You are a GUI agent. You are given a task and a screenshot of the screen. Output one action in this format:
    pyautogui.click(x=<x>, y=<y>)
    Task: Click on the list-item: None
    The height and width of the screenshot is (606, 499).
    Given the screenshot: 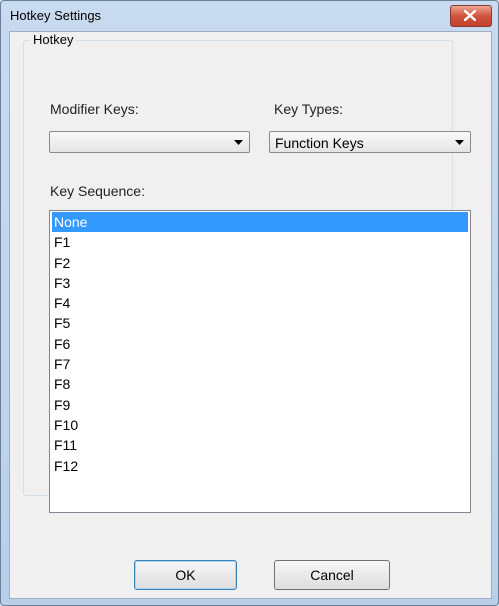 What is the action you would take?
    pyautogui.click(x=260, y=222)
    